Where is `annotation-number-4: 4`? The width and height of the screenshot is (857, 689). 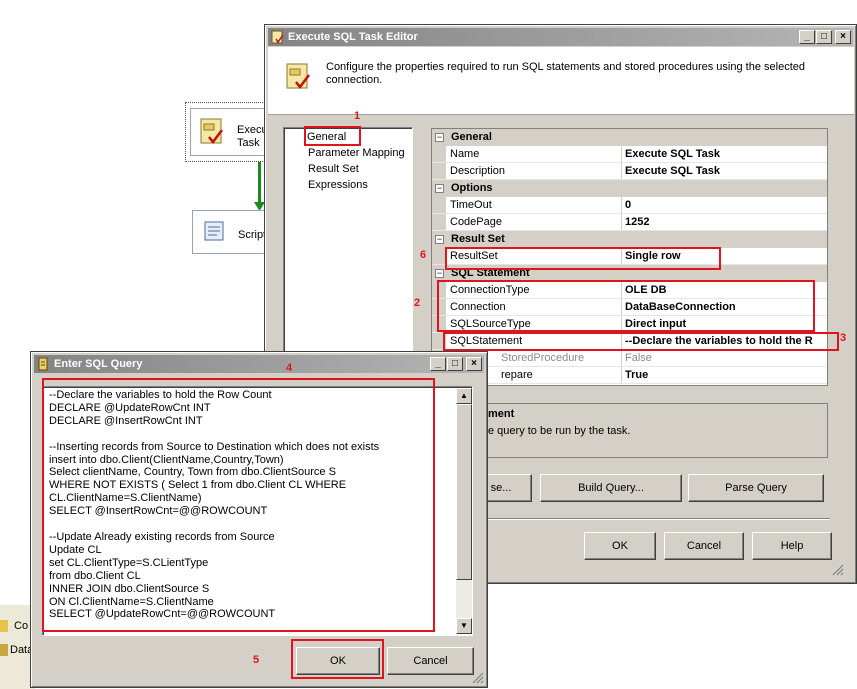
annotation-number-4: 4 is located at coordinates (289, 368).